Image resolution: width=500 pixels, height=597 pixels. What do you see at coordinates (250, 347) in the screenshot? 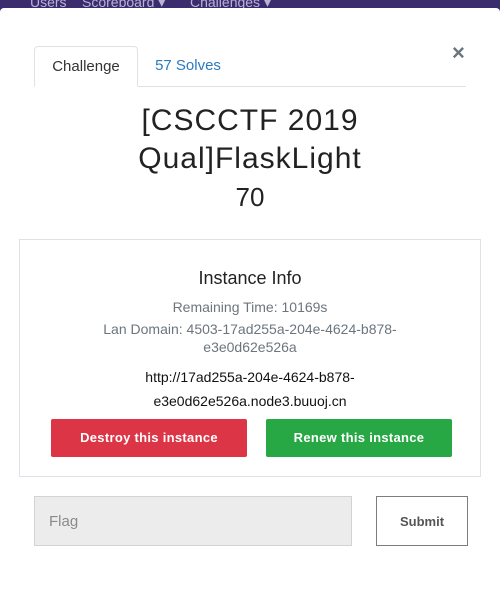
I see `lan-domain-line2: e3e0d62e526a` at bounding box center [250, 347].